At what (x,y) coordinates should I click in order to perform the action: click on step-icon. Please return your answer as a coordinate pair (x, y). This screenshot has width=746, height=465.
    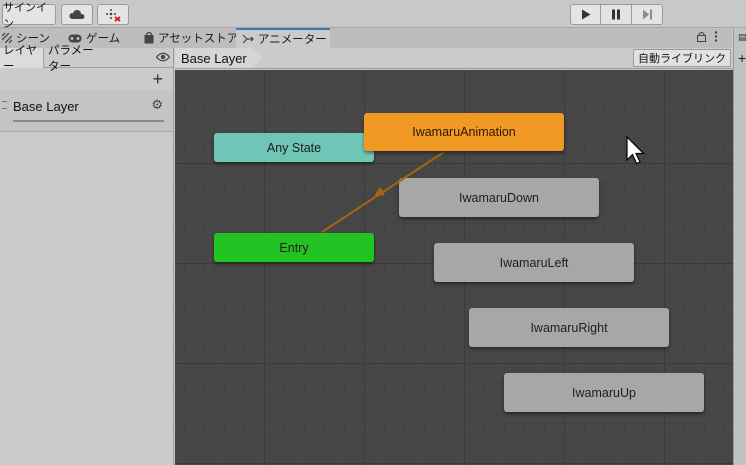
    Looking at the image, I should click on (647, 14).